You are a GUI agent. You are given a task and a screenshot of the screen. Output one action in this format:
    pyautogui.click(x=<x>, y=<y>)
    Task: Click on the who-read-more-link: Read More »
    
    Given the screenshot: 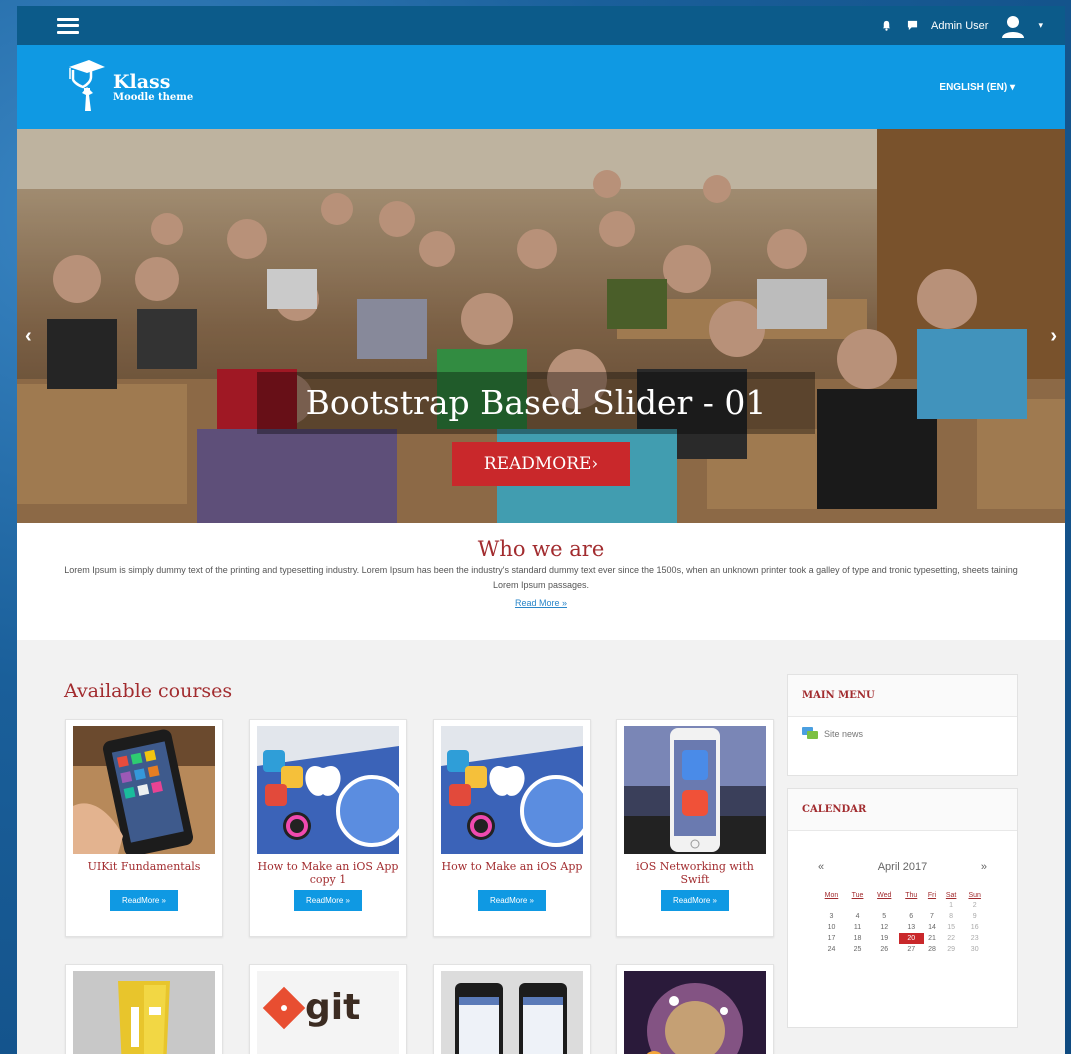 What is the action you would take?
    pyautogui.click(x=541, y=603)
    